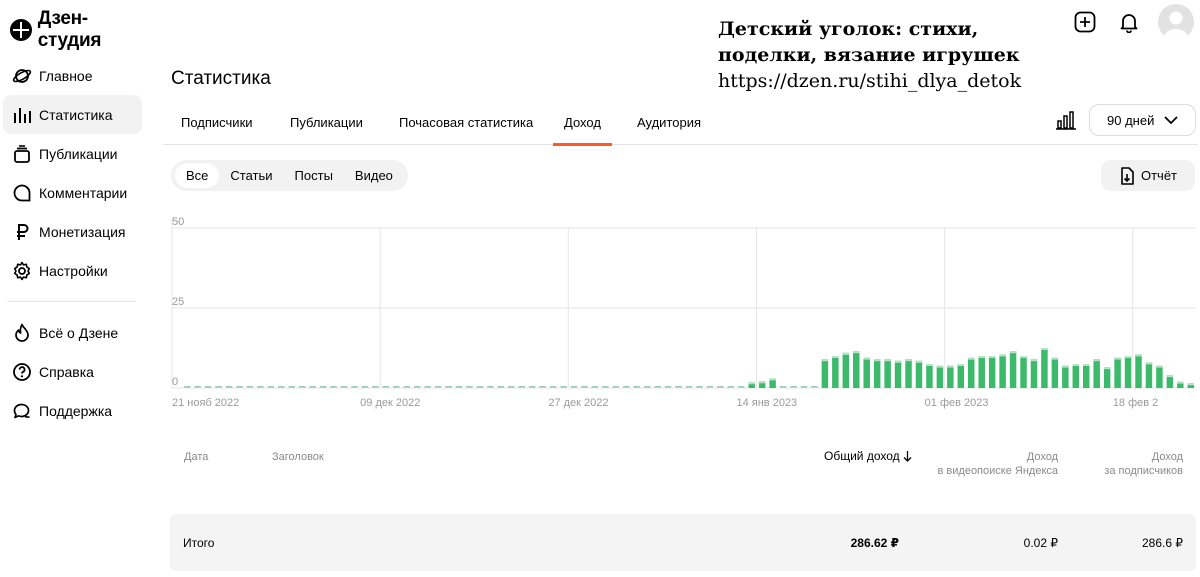 The width and height of the screenshot is (1200, 577). What do you see at coordinates (196, 457) in the screenshot?
I see `column-date: Дата` at bounding box center [196, 457].